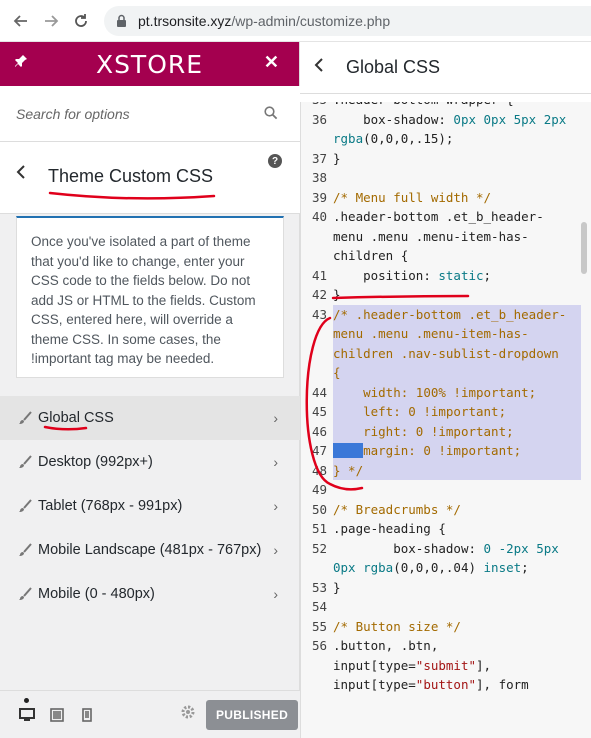 The width and height of the screenshot is (591, 738). Describe the element at coordinates (87, 714) in the screenshot. I see `mobile-preview-icon` at that location.